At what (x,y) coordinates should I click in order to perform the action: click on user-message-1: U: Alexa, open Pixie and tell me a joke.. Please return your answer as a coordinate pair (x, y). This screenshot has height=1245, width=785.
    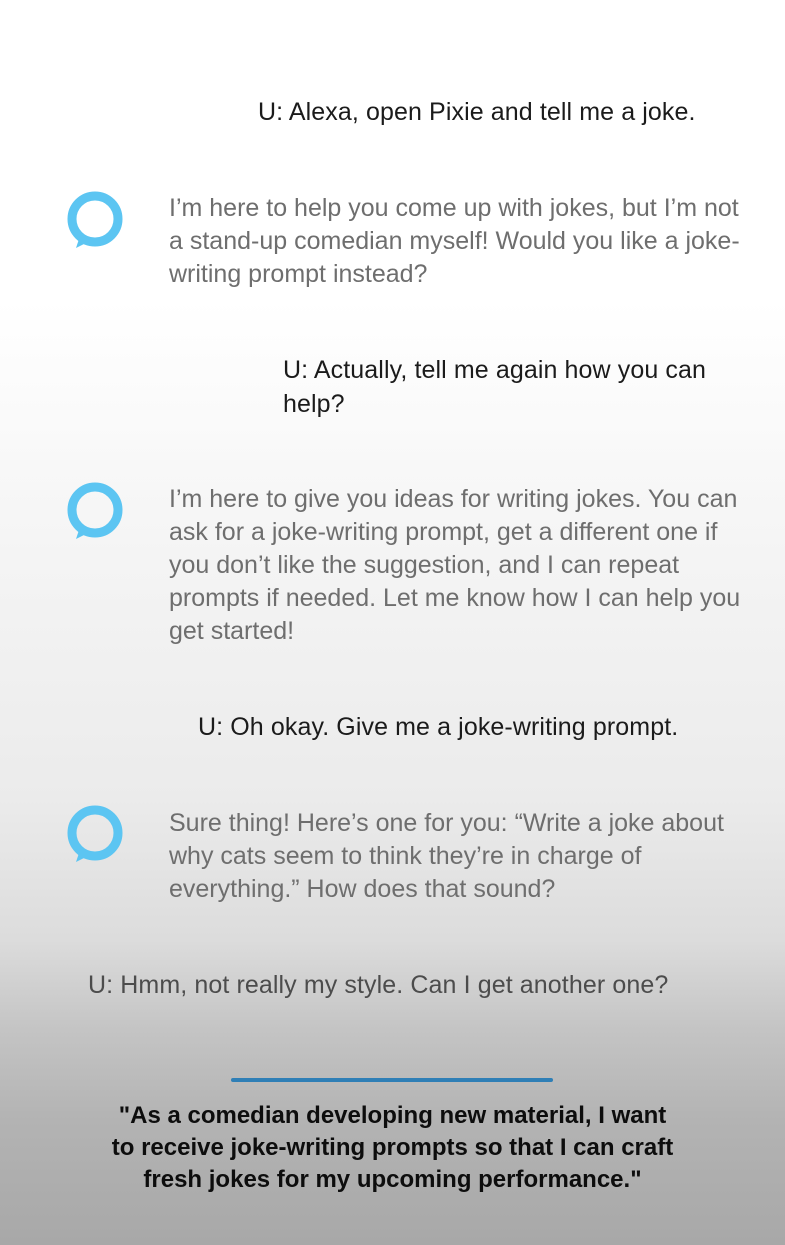
    Looking at the image, I should click on (477, 112).